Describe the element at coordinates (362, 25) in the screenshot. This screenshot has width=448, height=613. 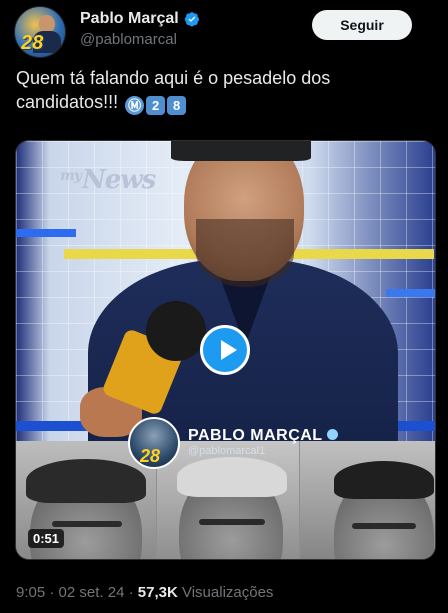
I see `follow-button: Seguir` at that location.